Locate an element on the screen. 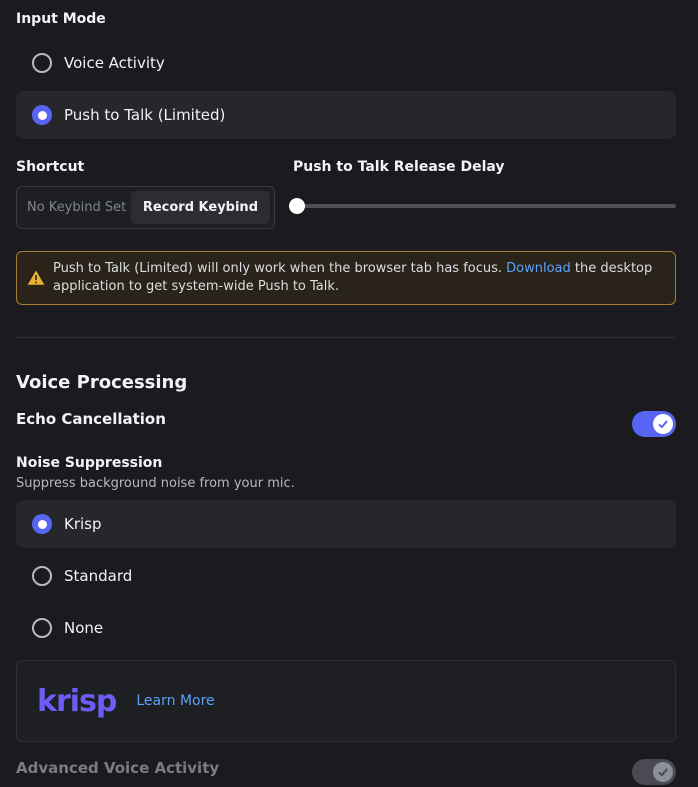 This screenshot has height=787, width=698. noise-suppression-title: Noise Suppression is located at coordinates (89, 463).